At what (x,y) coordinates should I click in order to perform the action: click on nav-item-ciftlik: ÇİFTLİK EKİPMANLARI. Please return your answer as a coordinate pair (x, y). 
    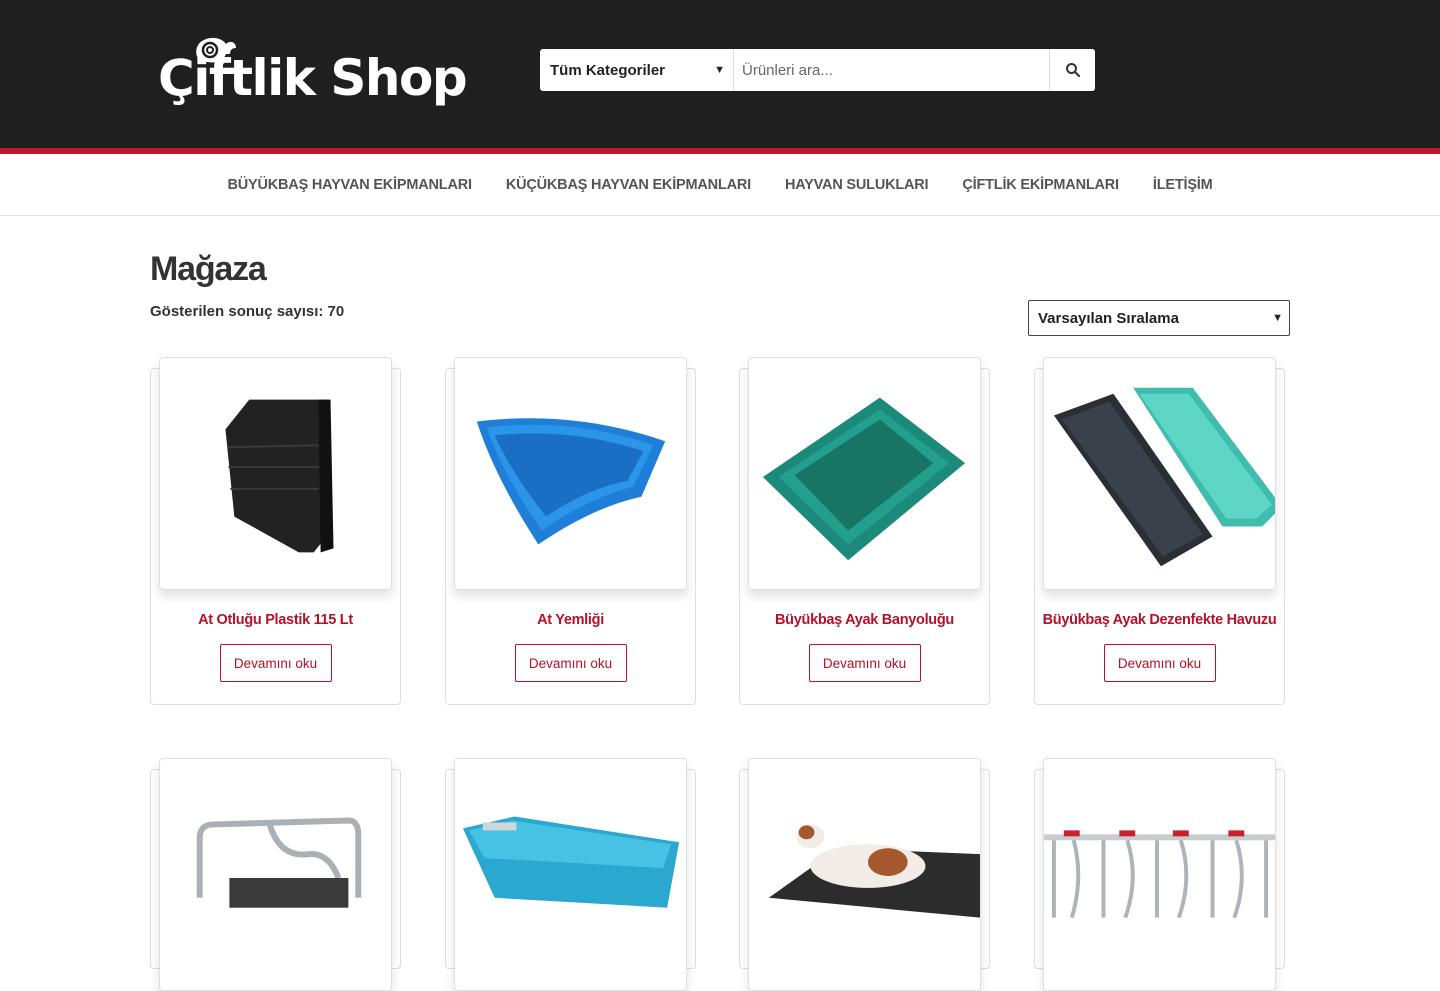
    Looking at the image, I should click on (1040, 185).